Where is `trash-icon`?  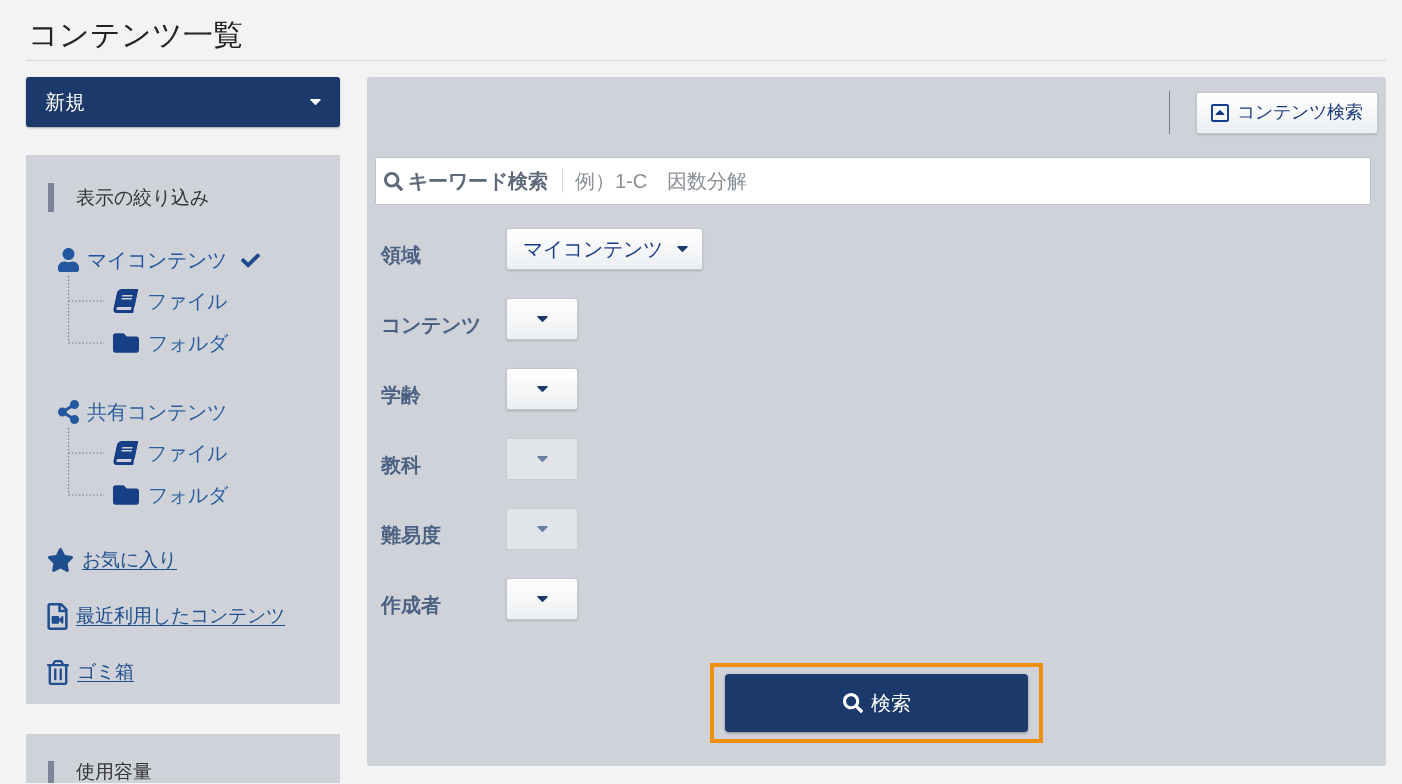
trash-icon is located at coordinates (58, 672).